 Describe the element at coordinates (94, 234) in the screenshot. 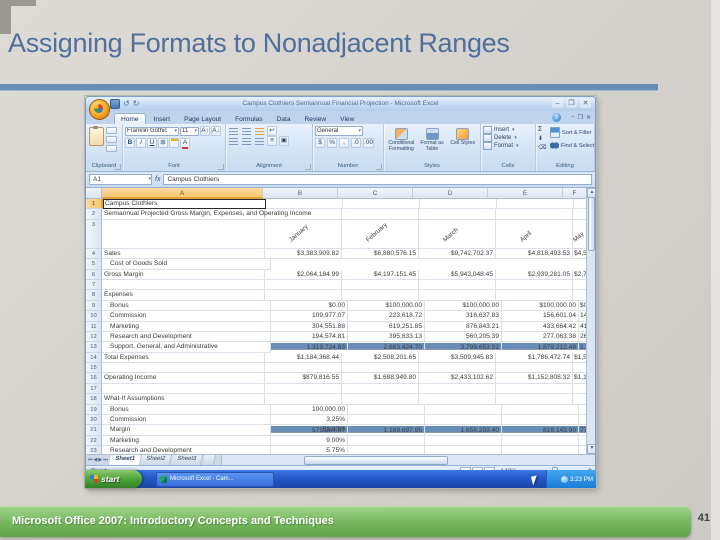

I see `row-header-3: 3` at that location.